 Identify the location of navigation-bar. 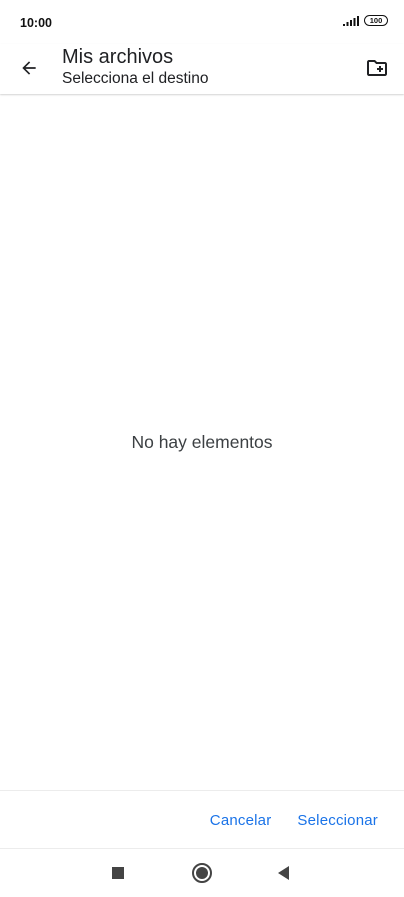
(202, 873).